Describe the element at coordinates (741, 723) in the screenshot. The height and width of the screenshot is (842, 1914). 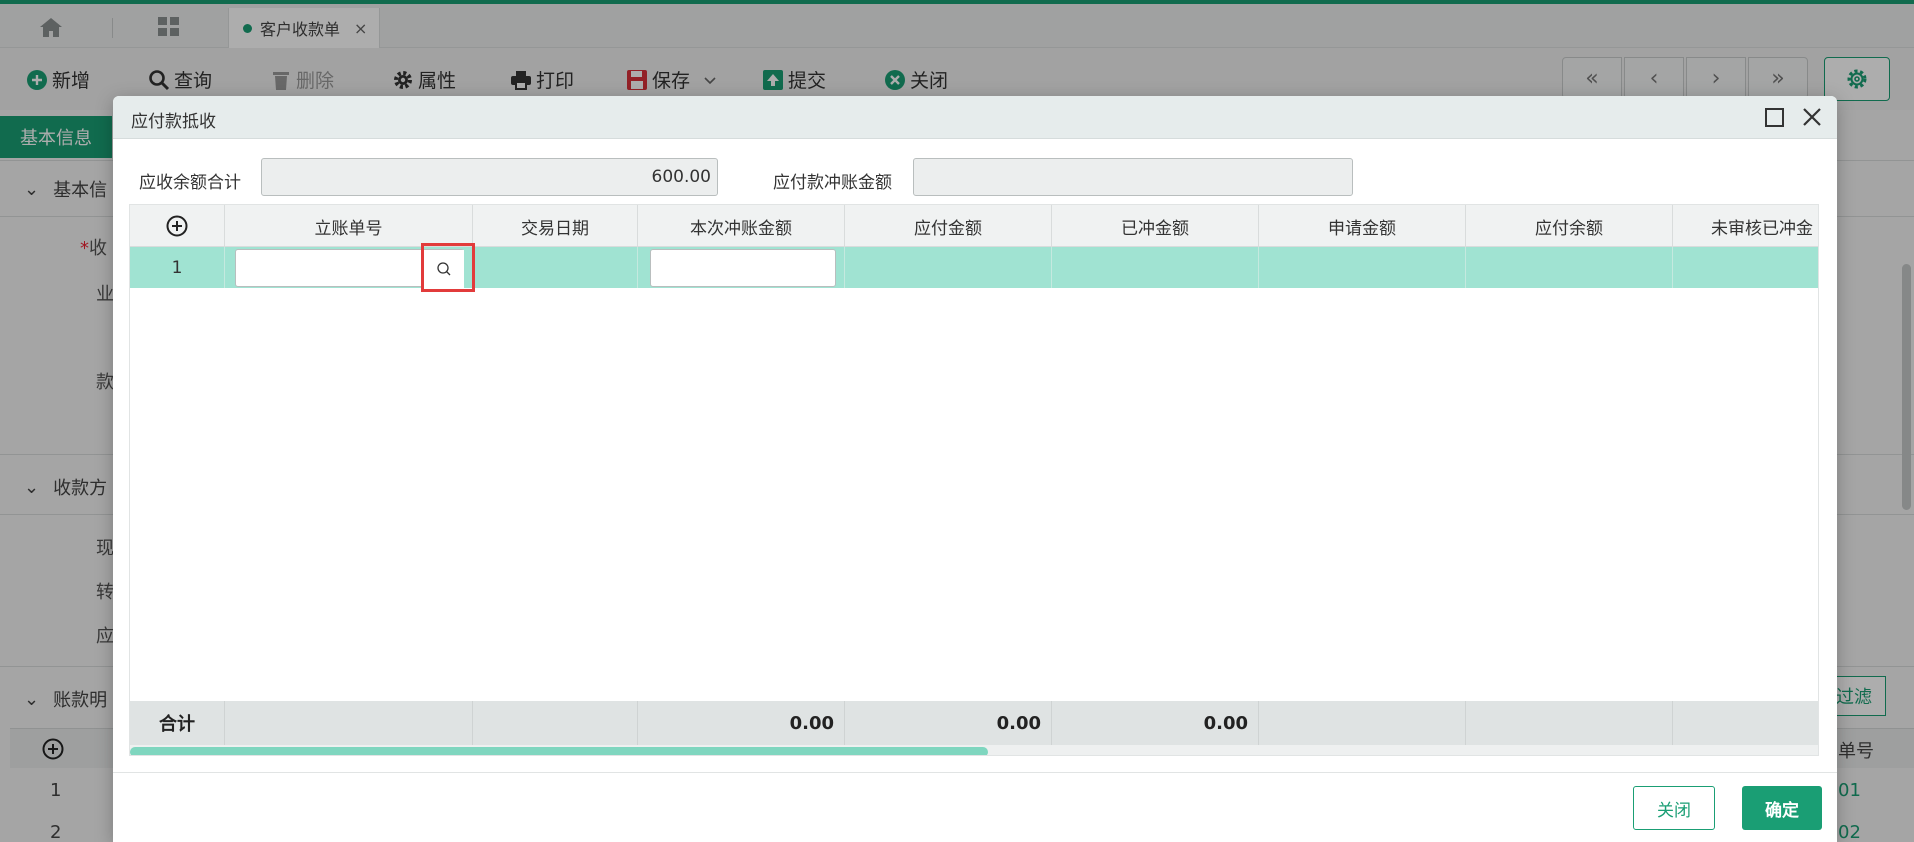
I see `footer-offset-amount: 0.00` at that location.